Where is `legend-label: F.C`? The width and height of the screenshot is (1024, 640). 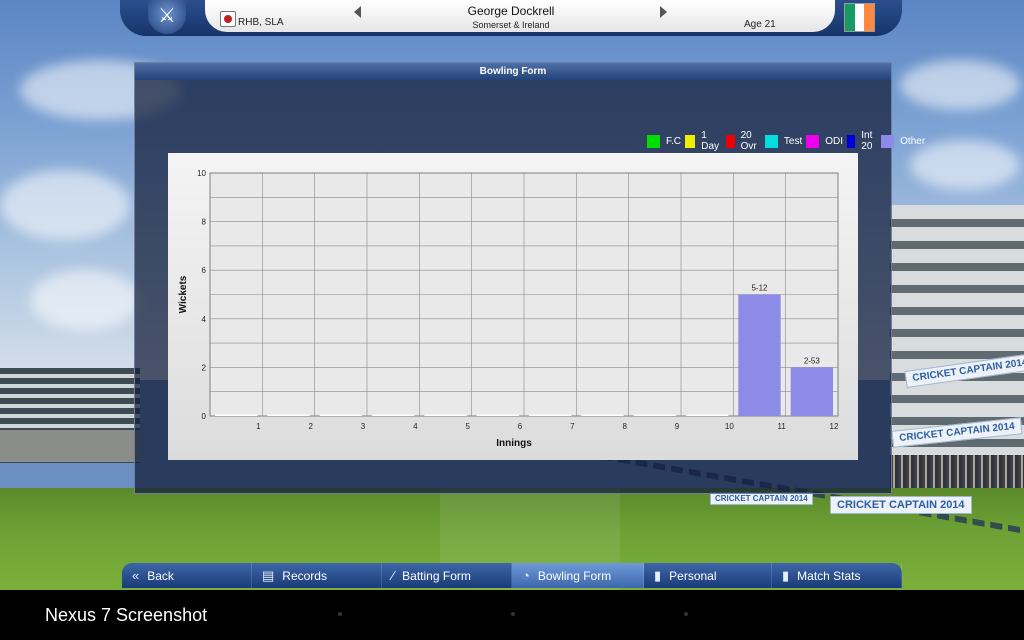
legend-label: F.C is located at coordinates (673, 141).